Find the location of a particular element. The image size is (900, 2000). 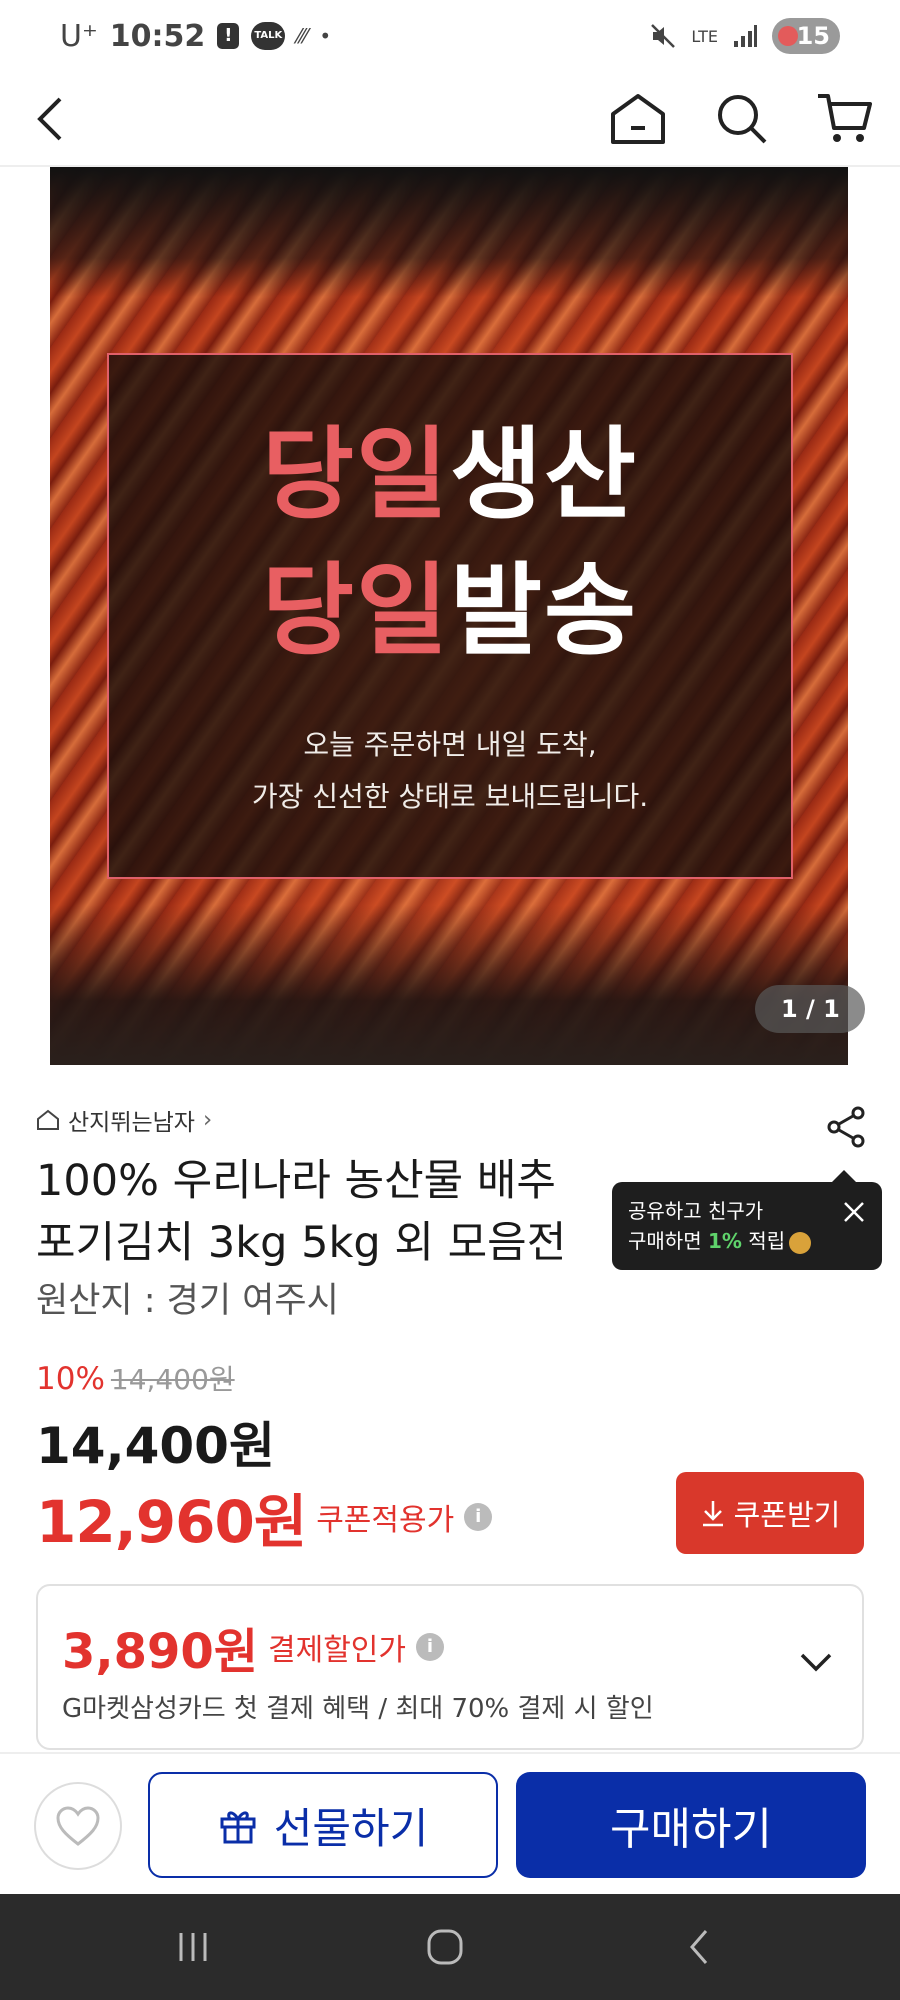

back-nav-icon is located at coordinates (699, 1947).